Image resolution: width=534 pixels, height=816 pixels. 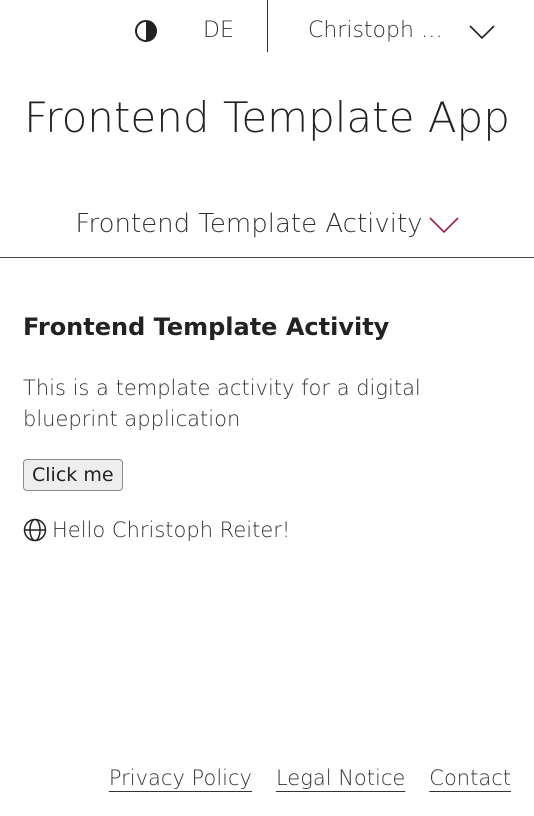 I want to click on user-menu-button: Christoph Reiter, so click(x=403, y=31).